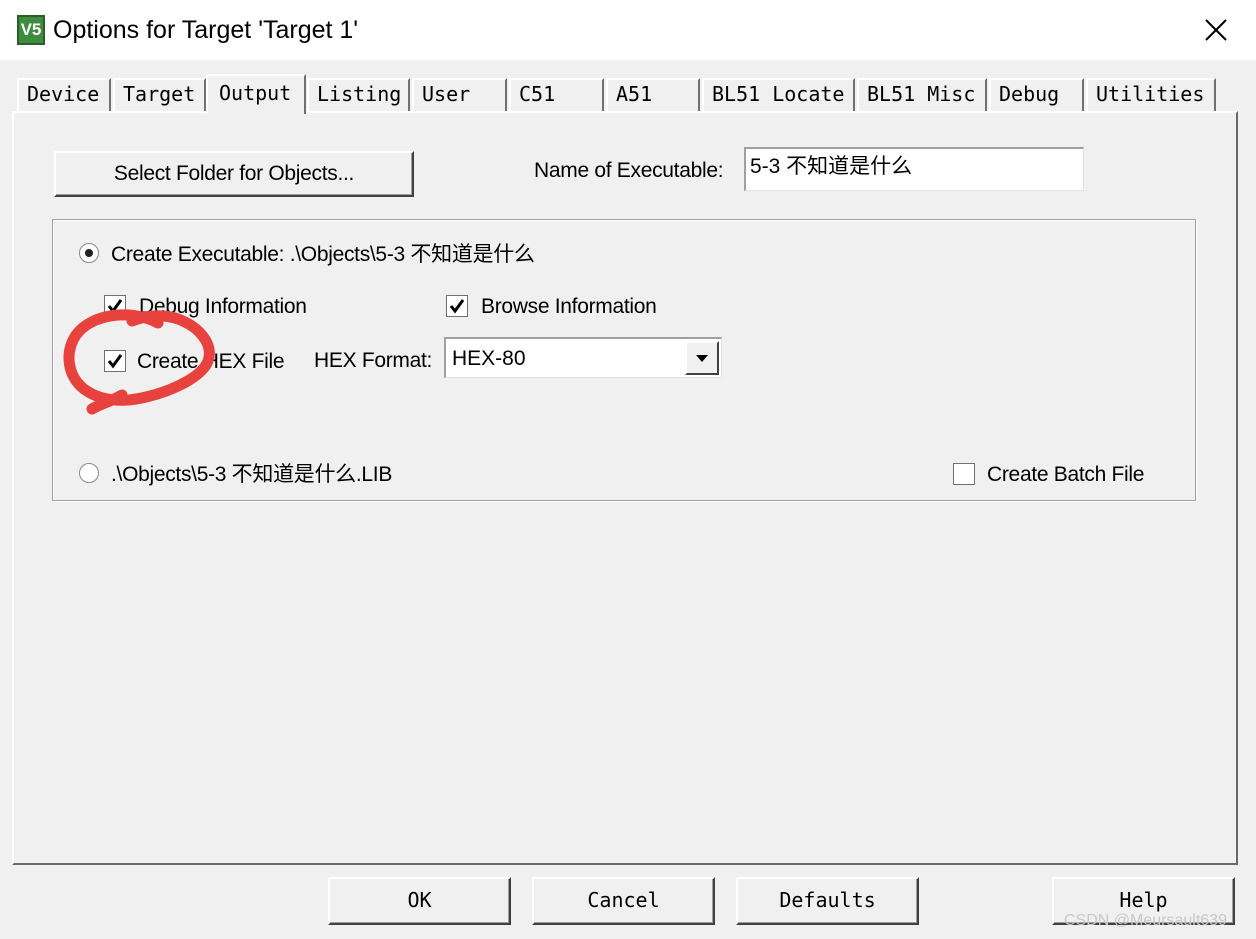 The width and height of the screenshot is (1256, 939). Describe the element at coordinates (569, 306) in the screenshot. I see `browse-information-label: Browse Information` at that location.